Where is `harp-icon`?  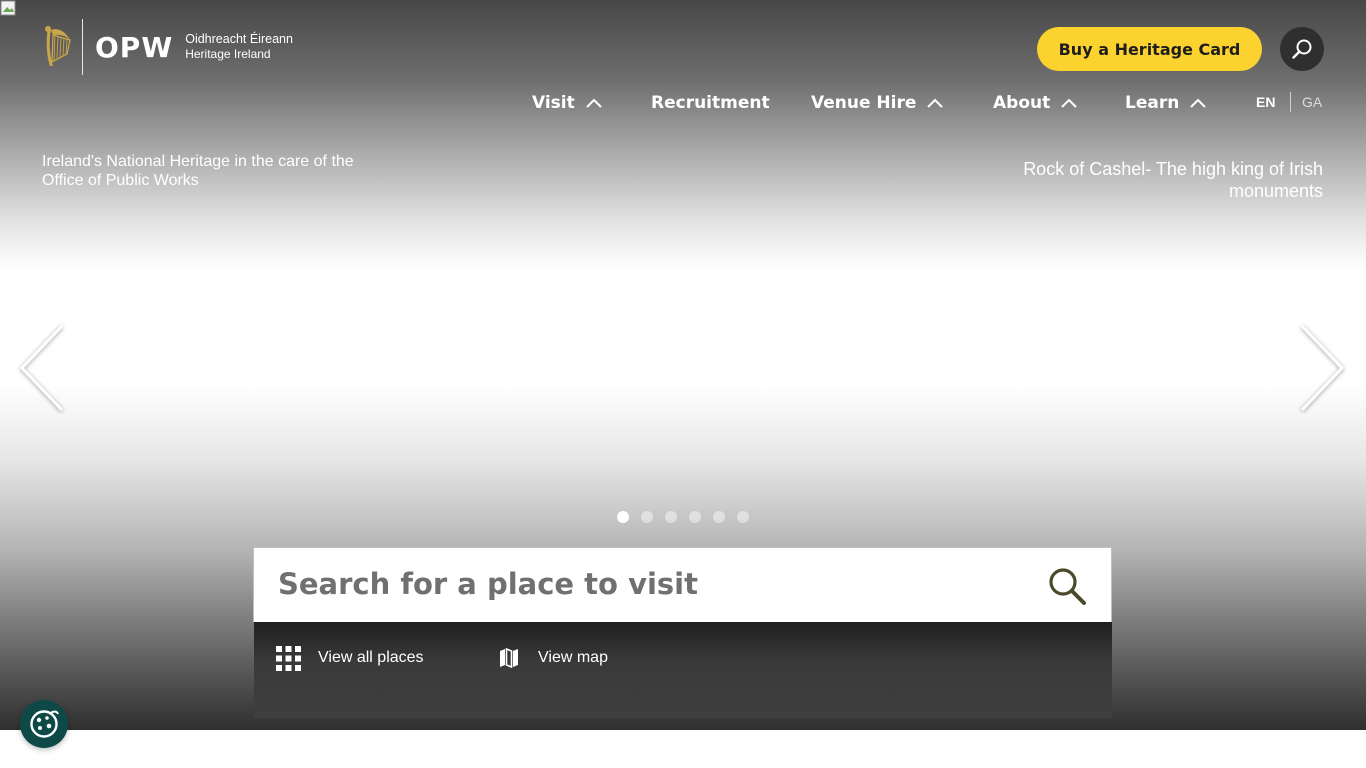
harp-icon is located at coordinates (58, 46).